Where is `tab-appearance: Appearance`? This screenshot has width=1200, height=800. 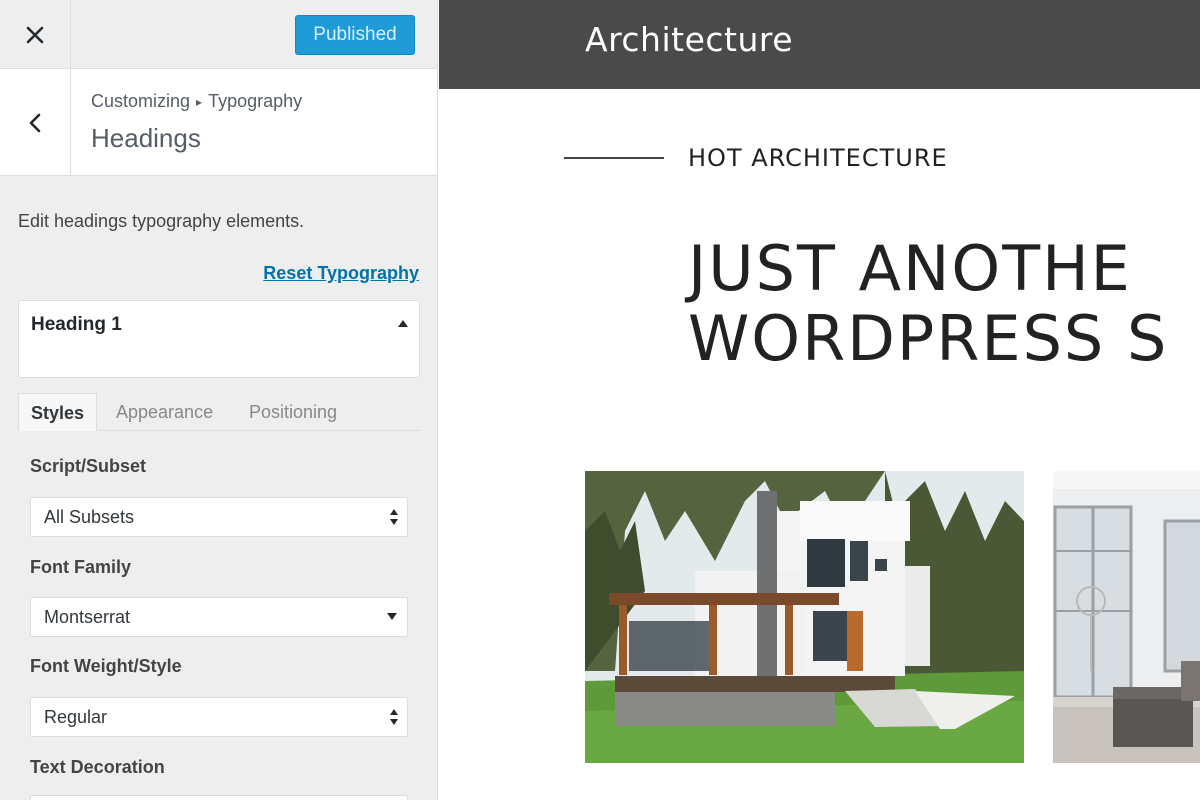
tab-appearance: Appearance is located at coordinates (164, 412).